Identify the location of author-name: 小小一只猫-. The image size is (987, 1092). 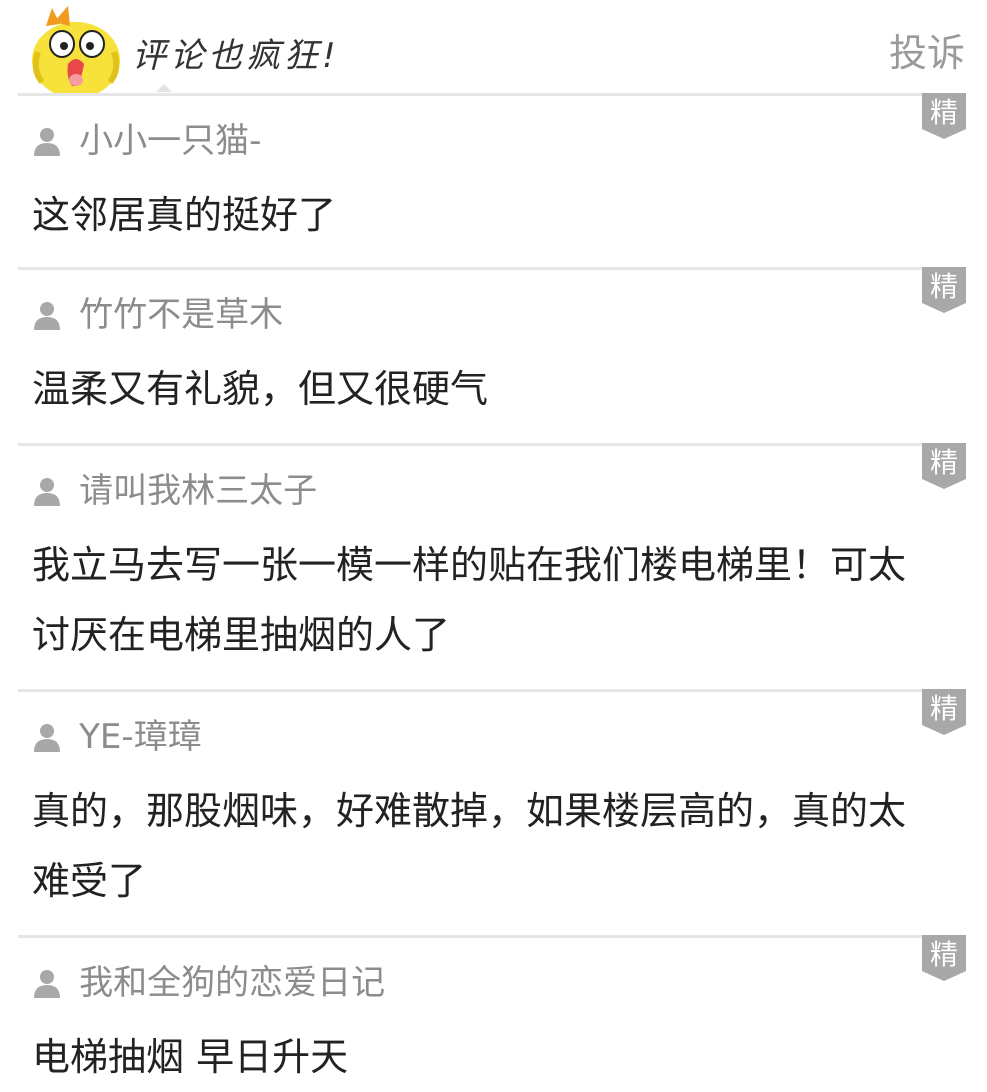
(170, 141).